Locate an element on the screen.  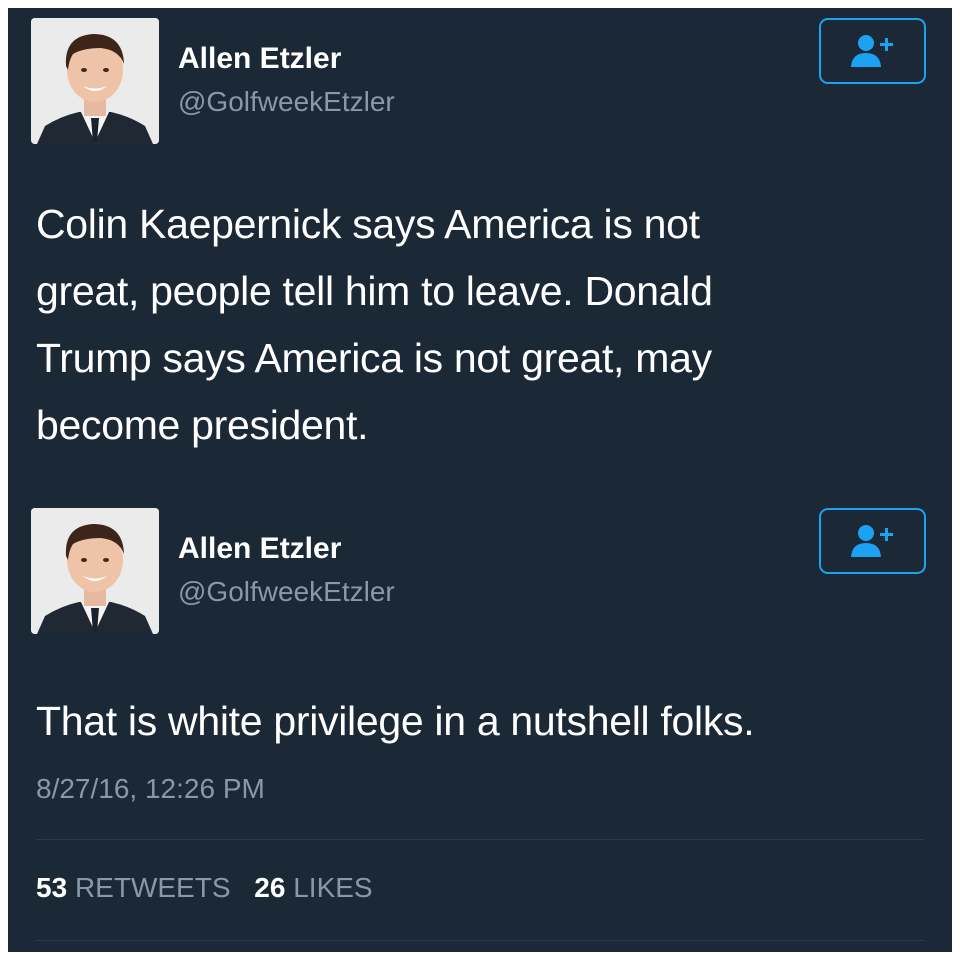
tweet-timestamp: 8/27/16, 12:26 PM is located at coordinates (150, 789).